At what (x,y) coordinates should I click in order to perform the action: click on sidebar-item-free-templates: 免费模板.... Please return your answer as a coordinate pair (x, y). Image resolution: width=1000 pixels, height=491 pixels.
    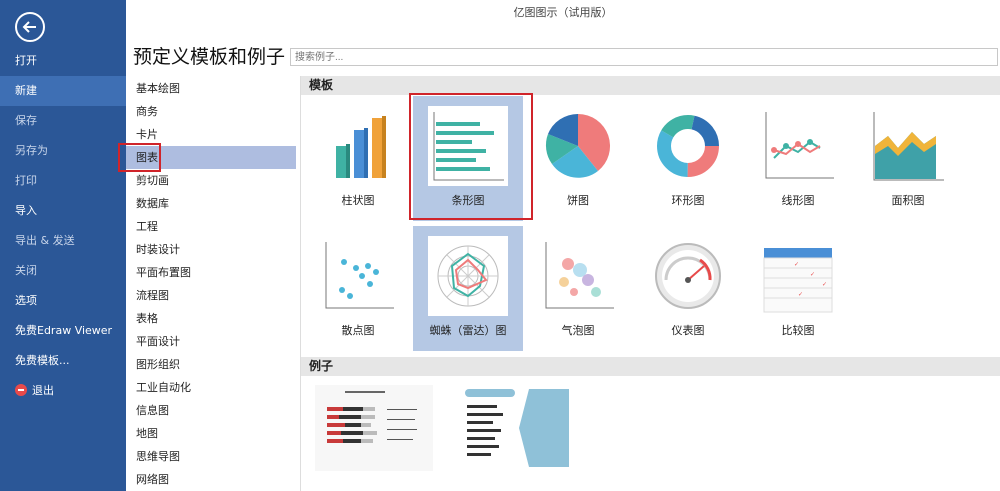
    Looking at the image, I should click on (63, 361).